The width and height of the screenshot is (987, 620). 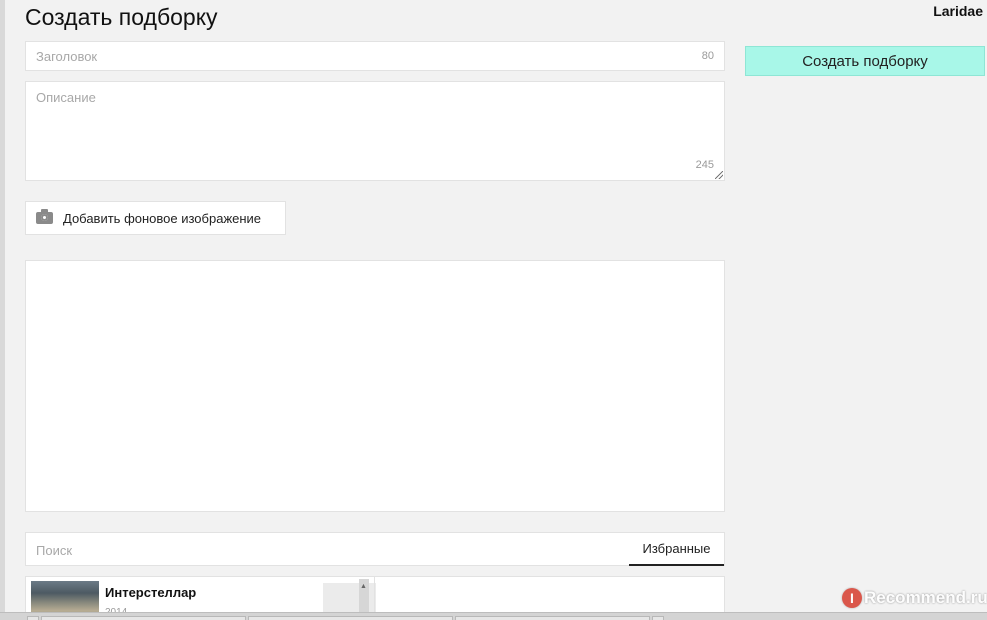 I want to click on taskbar, so click(x=493, y=616).